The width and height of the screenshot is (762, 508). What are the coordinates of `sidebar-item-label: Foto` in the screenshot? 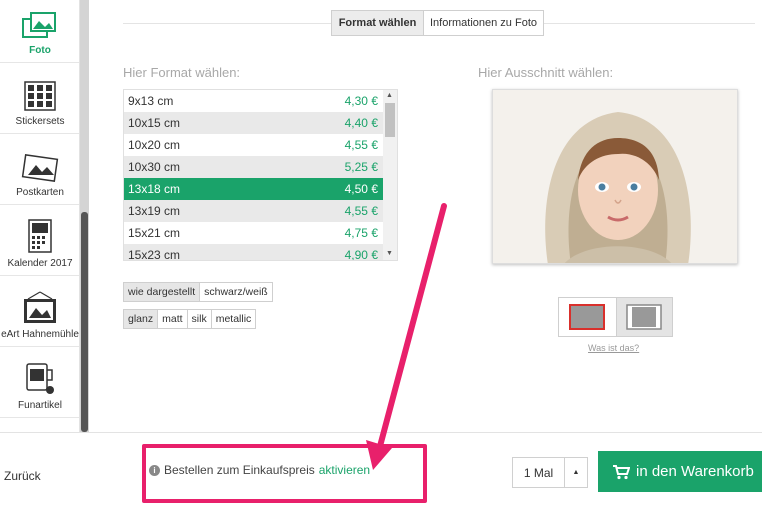 It's located at (40, 50).